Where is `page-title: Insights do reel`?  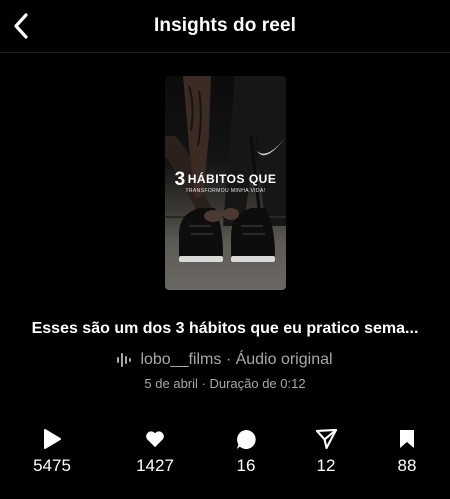
page-title: Insights do reel is located at coordinates (224, 25).